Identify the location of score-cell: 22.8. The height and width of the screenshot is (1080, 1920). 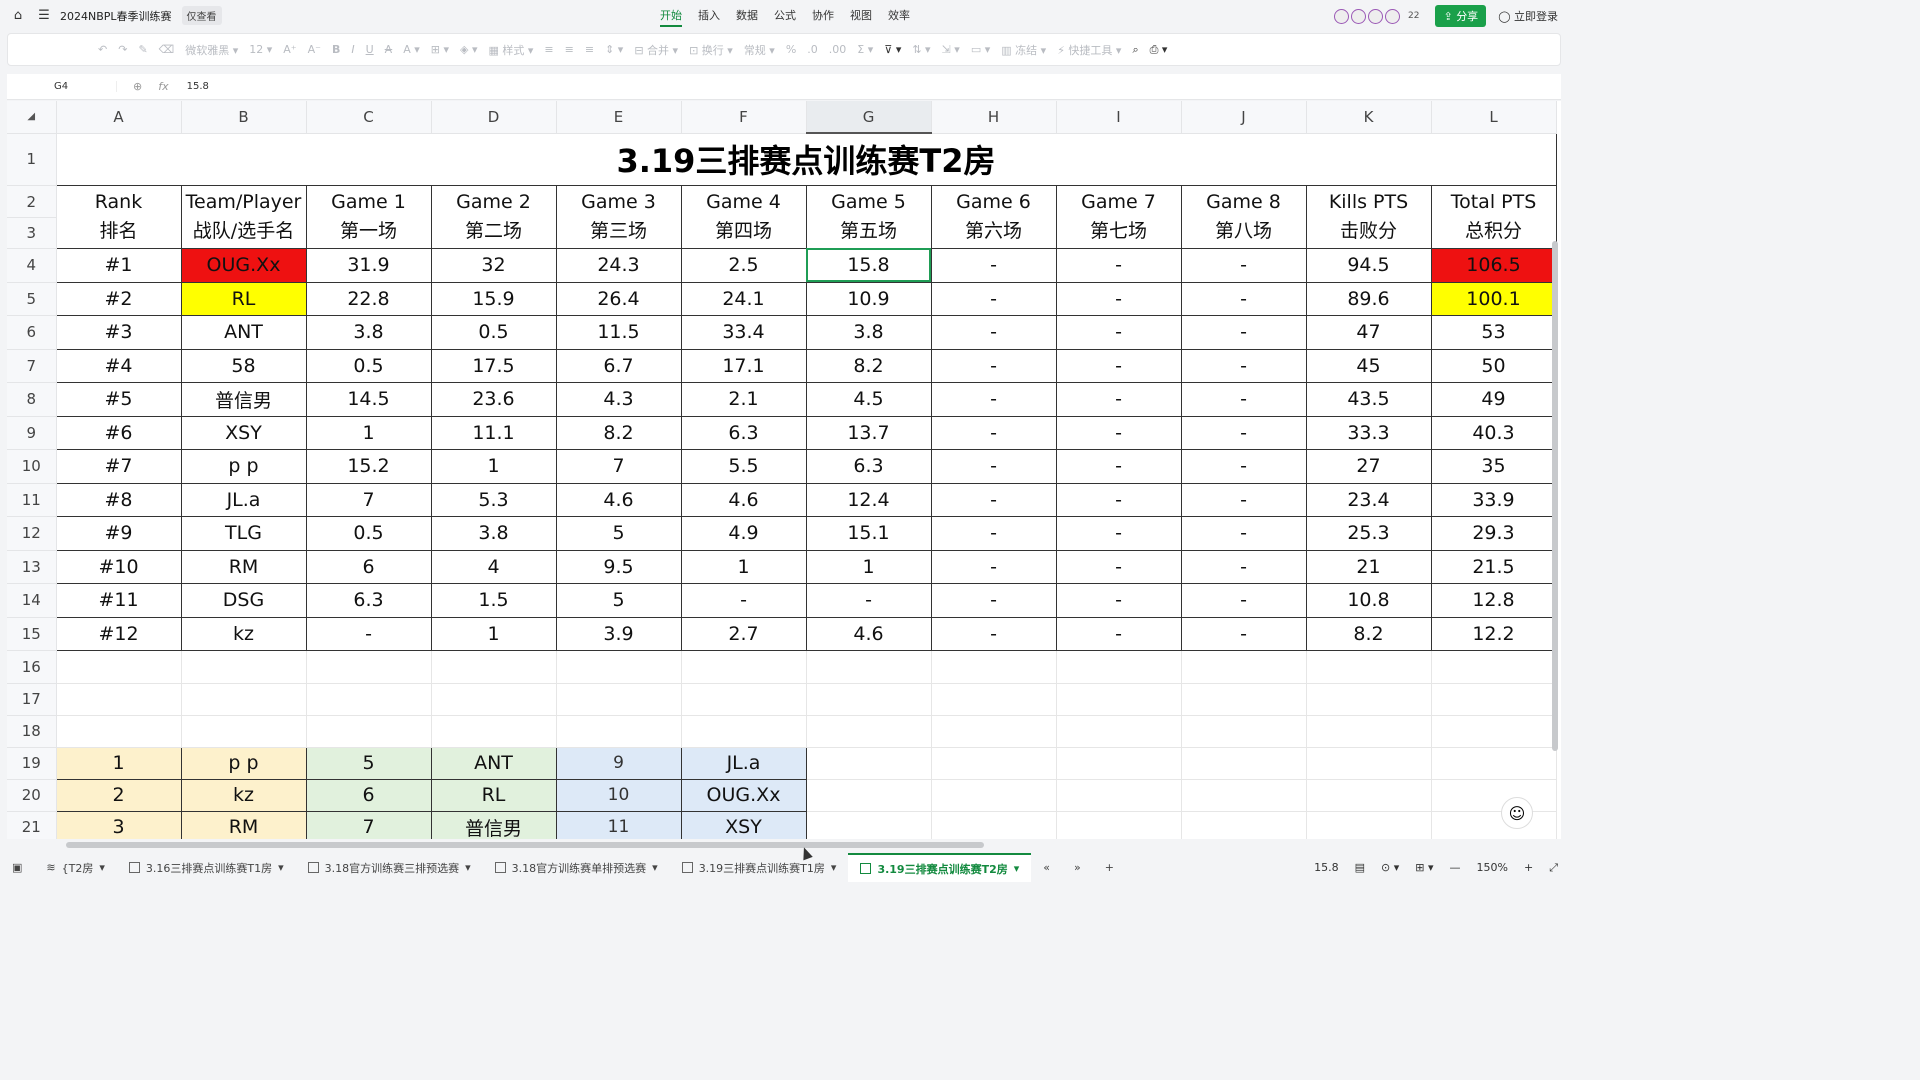
(369, 299).